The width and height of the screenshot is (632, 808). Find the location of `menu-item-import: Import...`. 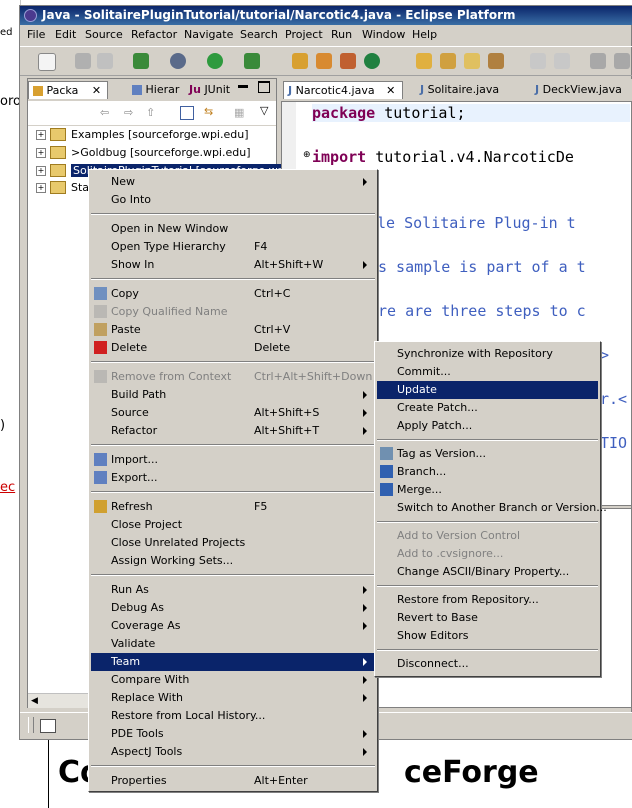

menu-item-import: Import... is located at coordinates (233, 460).